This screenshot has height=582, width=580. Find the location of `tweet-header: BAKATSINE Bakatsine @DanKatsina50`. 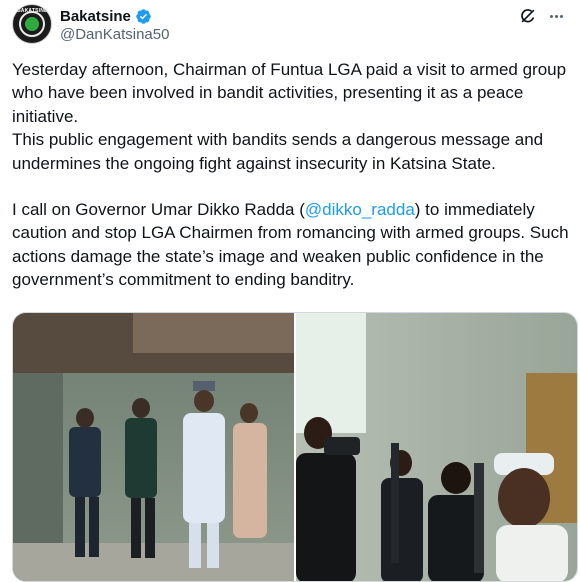

tweet-header: BAKATSINE Bakatsine @DanKatsina50 is located at coordinates (290, 26).